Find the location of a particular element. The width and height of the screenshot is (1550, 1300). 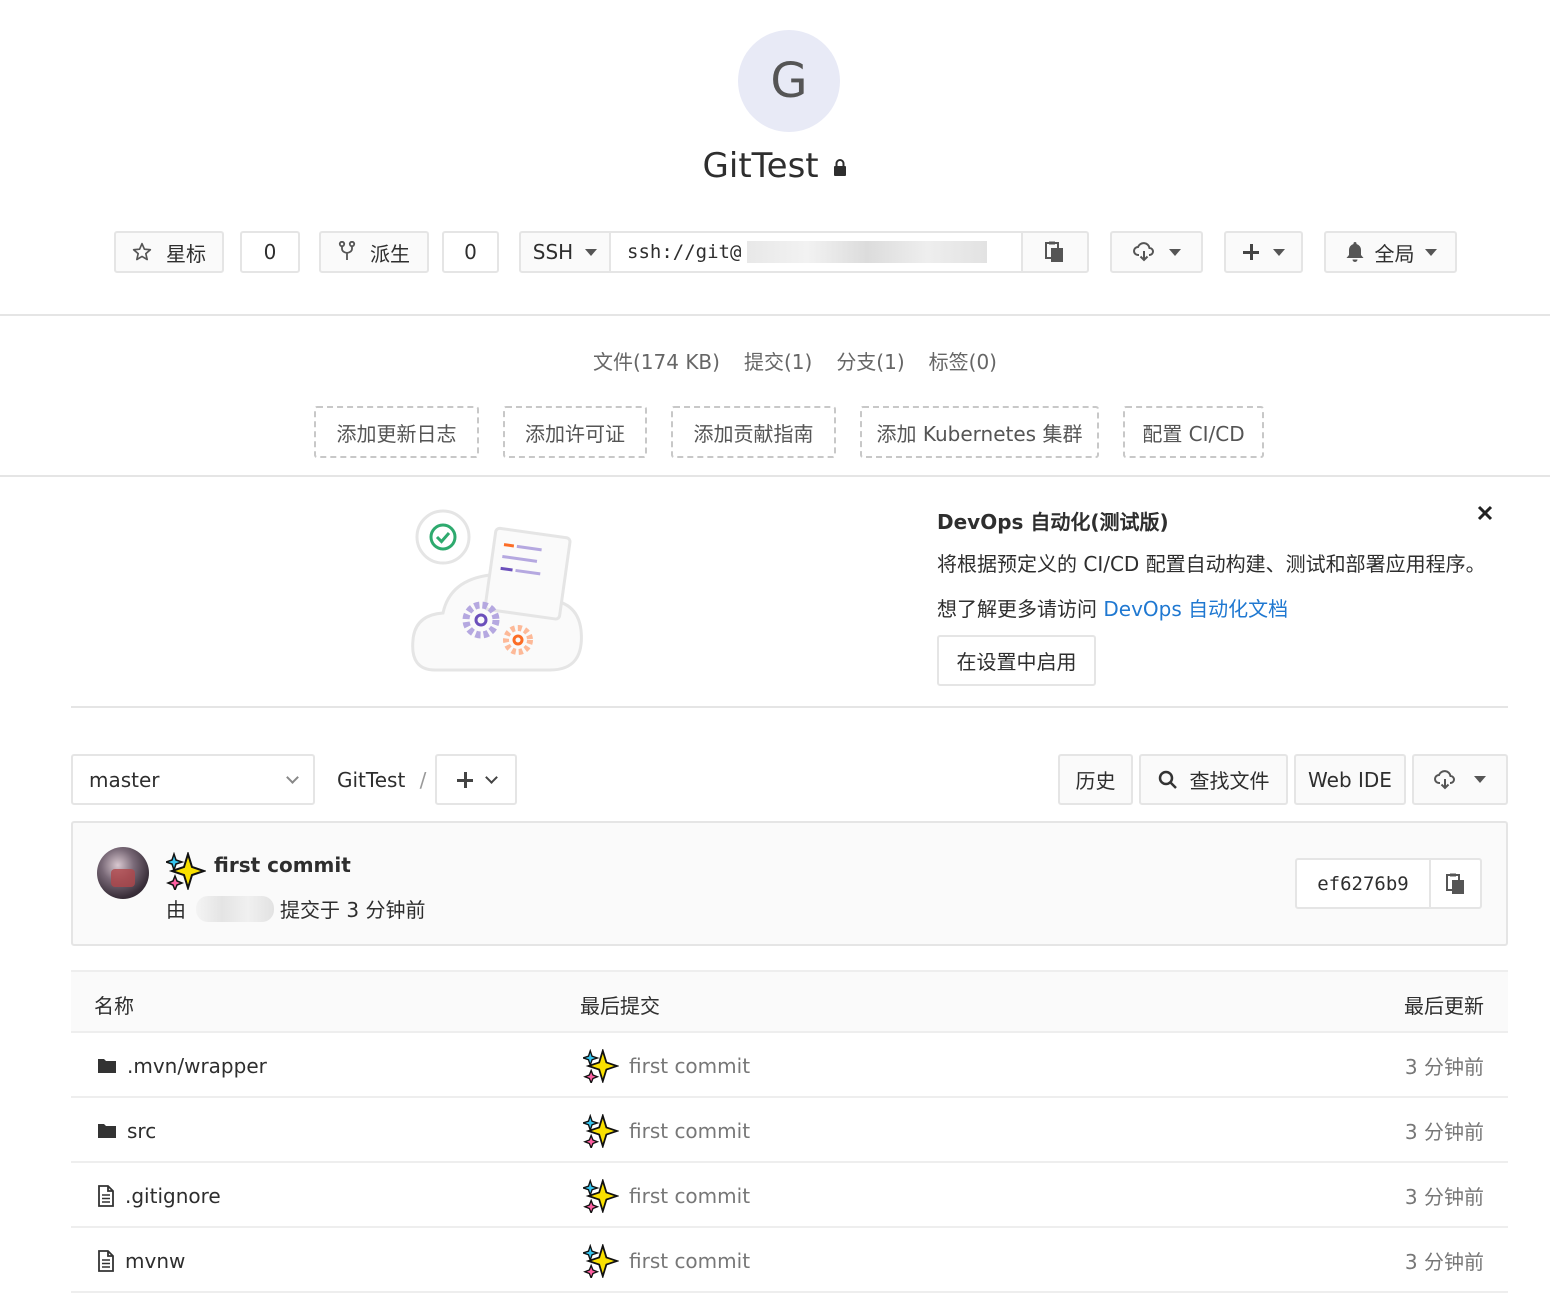

breadcrumb-project: GitTest is located at coordinates (371, 780).